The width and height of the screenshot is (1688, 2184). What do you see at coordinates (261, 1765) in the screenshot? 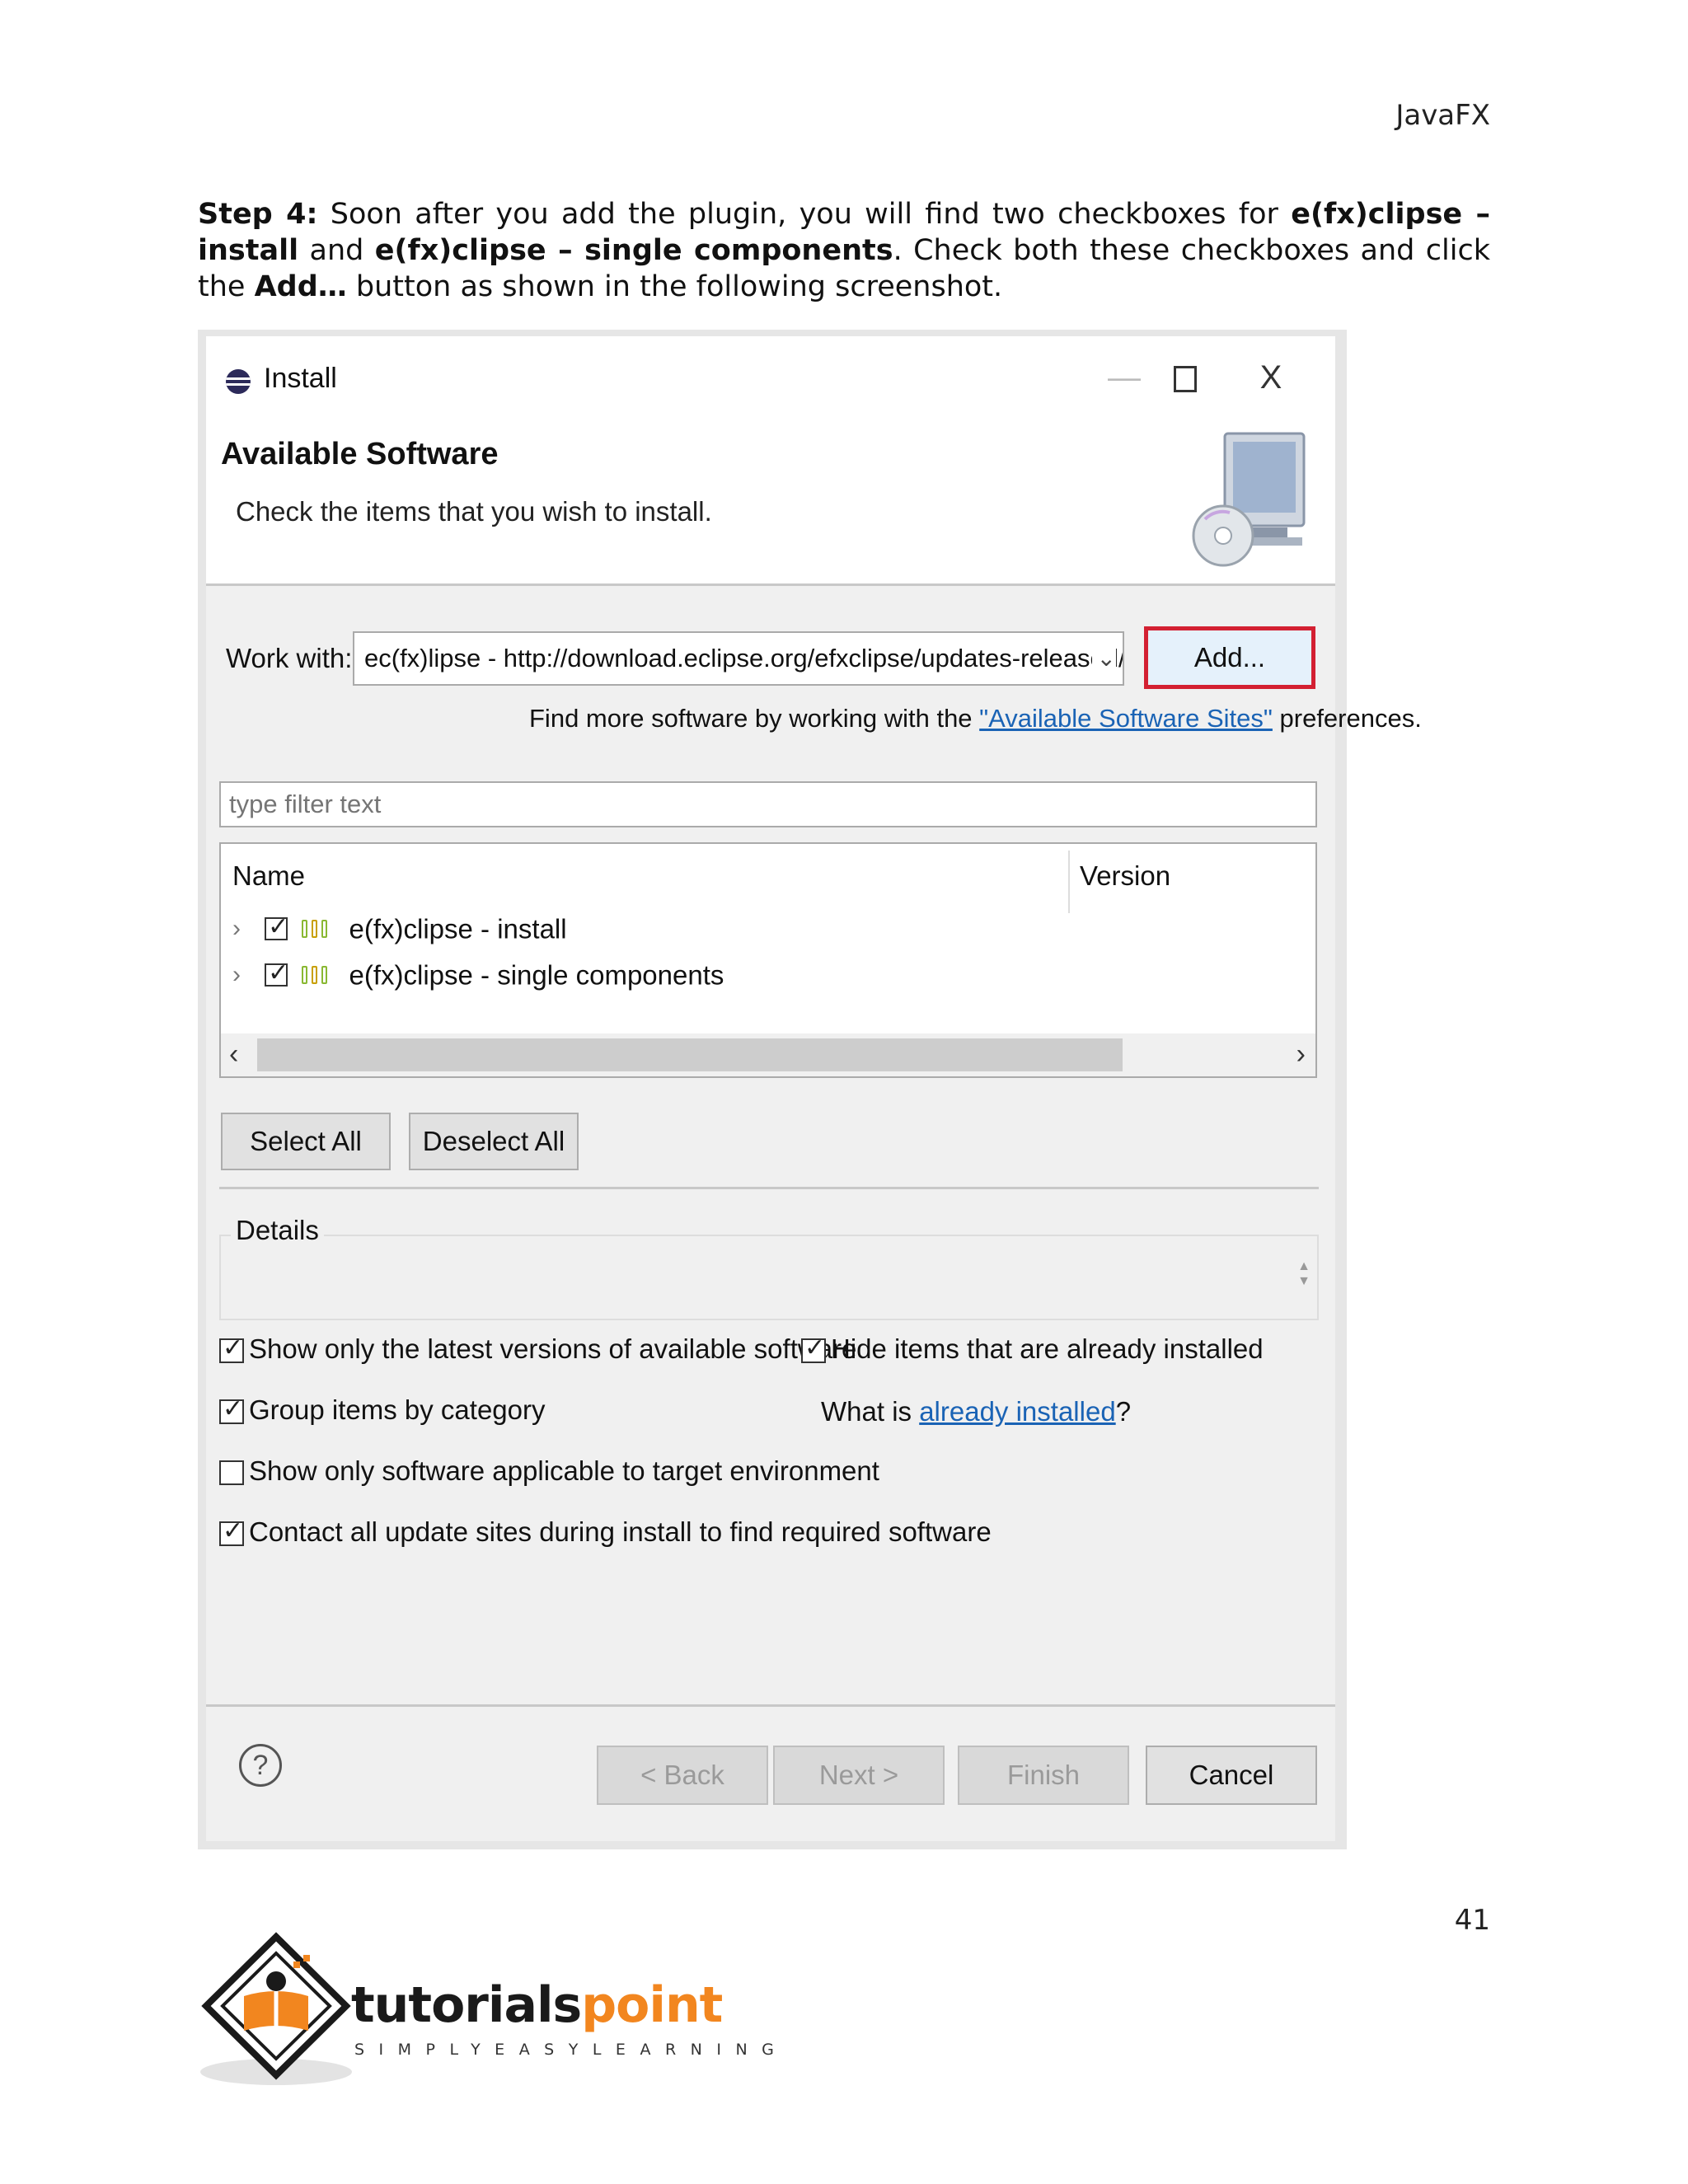
I see `help-icon: ?` at bounding box center [261, 1765].